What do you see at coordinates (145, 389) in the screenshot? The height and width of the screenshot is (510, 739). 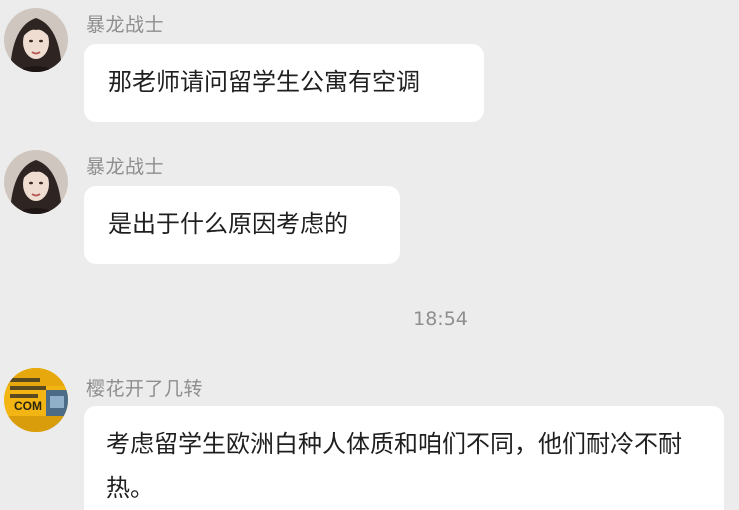 I see `sender-name: 樱花开了几转` at bounding box center [145, 389].